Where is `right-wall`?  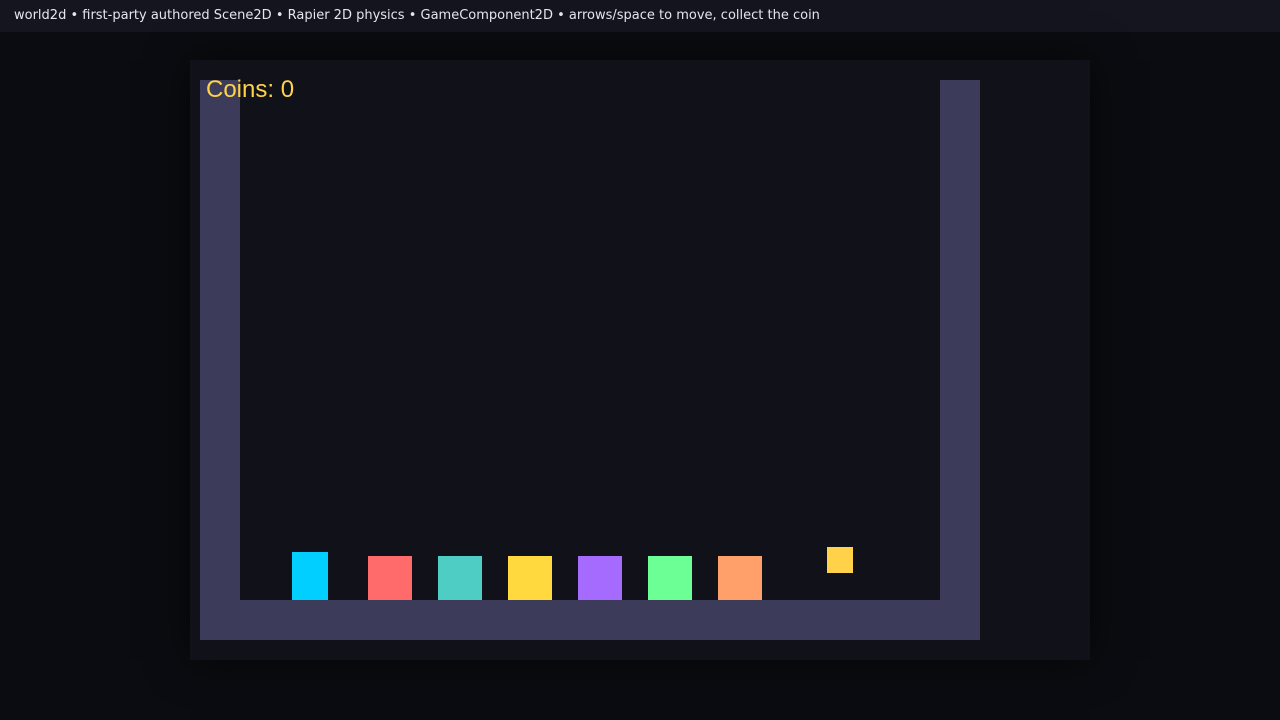
right-wall is located at coordinates (960, 360).